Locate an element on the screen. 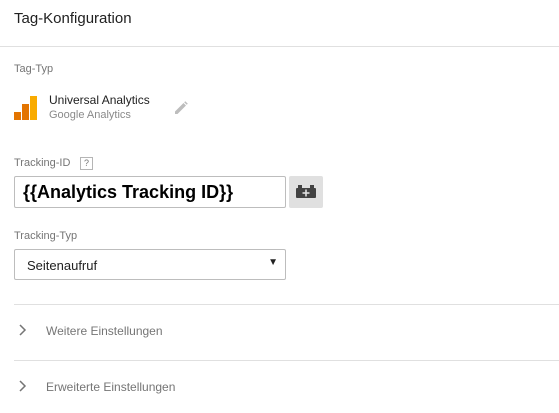 Image resolution: width=559 pixels, height=413 pixels. tracking-type-label: Tracking-Typ is located at coordinates (46, 236).